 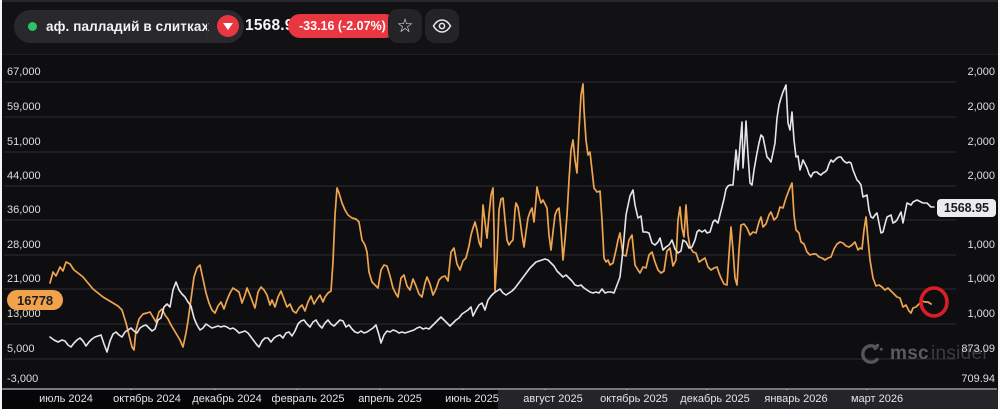 What do you see at coordinates (147, 399) in the screenshot?
I see `x-axis-label: октябрь 2024` at bounding box center [147, 399].